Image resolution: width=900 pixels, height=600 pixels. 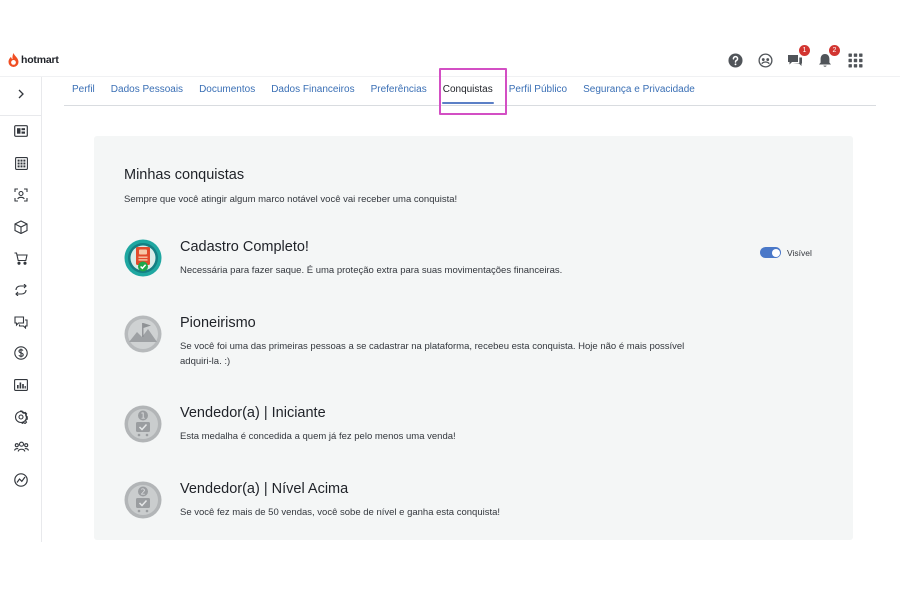 What do you see at coordinates (639, 92) in the screenshot?
I see `tab-seguranca-privacidade: Segurança e Privacidade` at bounding box center [639, 92].